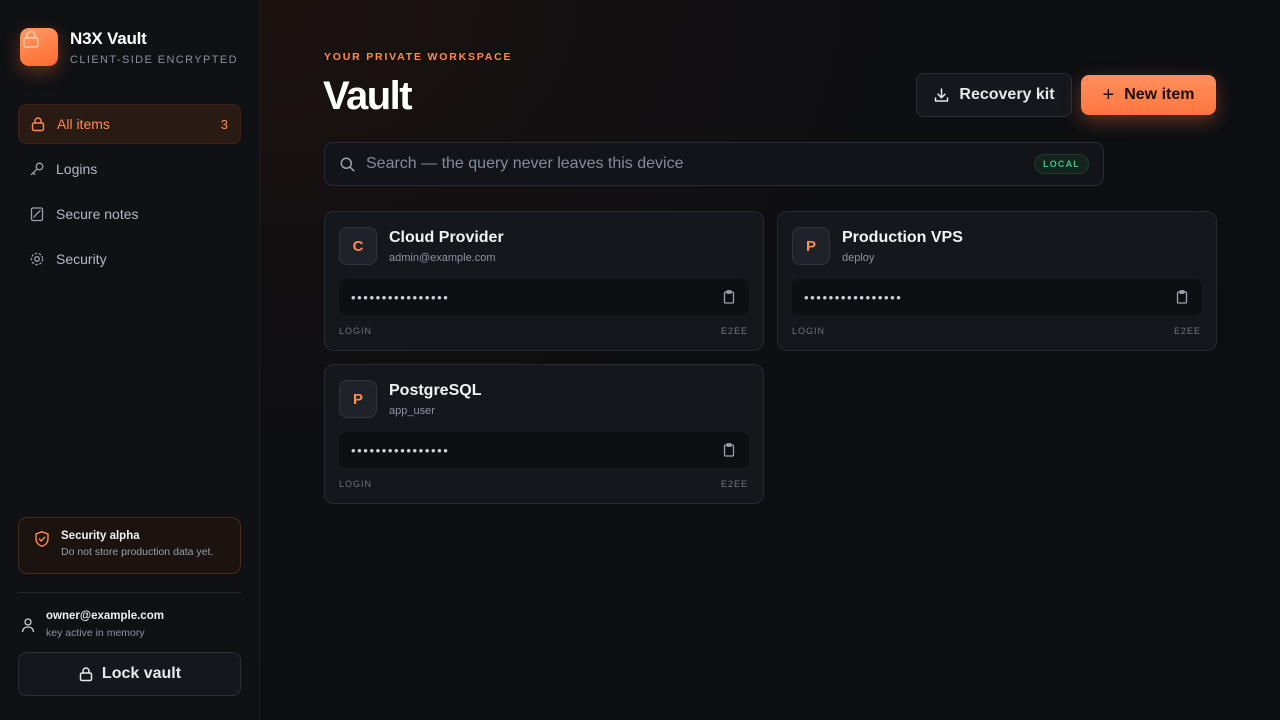 The height and width of the screenshot is (720, 1280). I want to click on plus-icon: +, so click(1108, 95).